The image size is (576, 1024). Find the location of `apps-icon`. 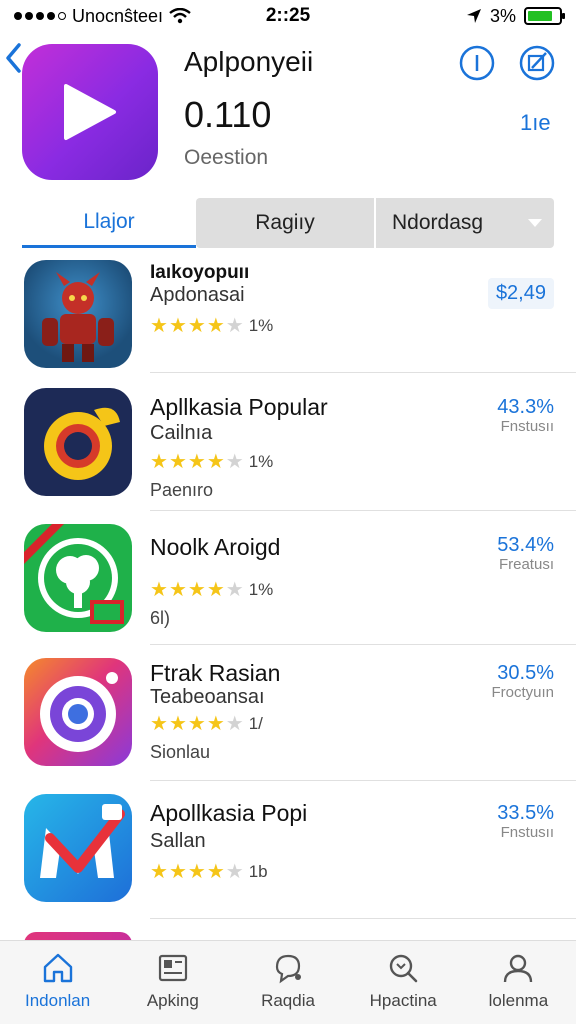

apps-icon is located at coordinates (172, 968).